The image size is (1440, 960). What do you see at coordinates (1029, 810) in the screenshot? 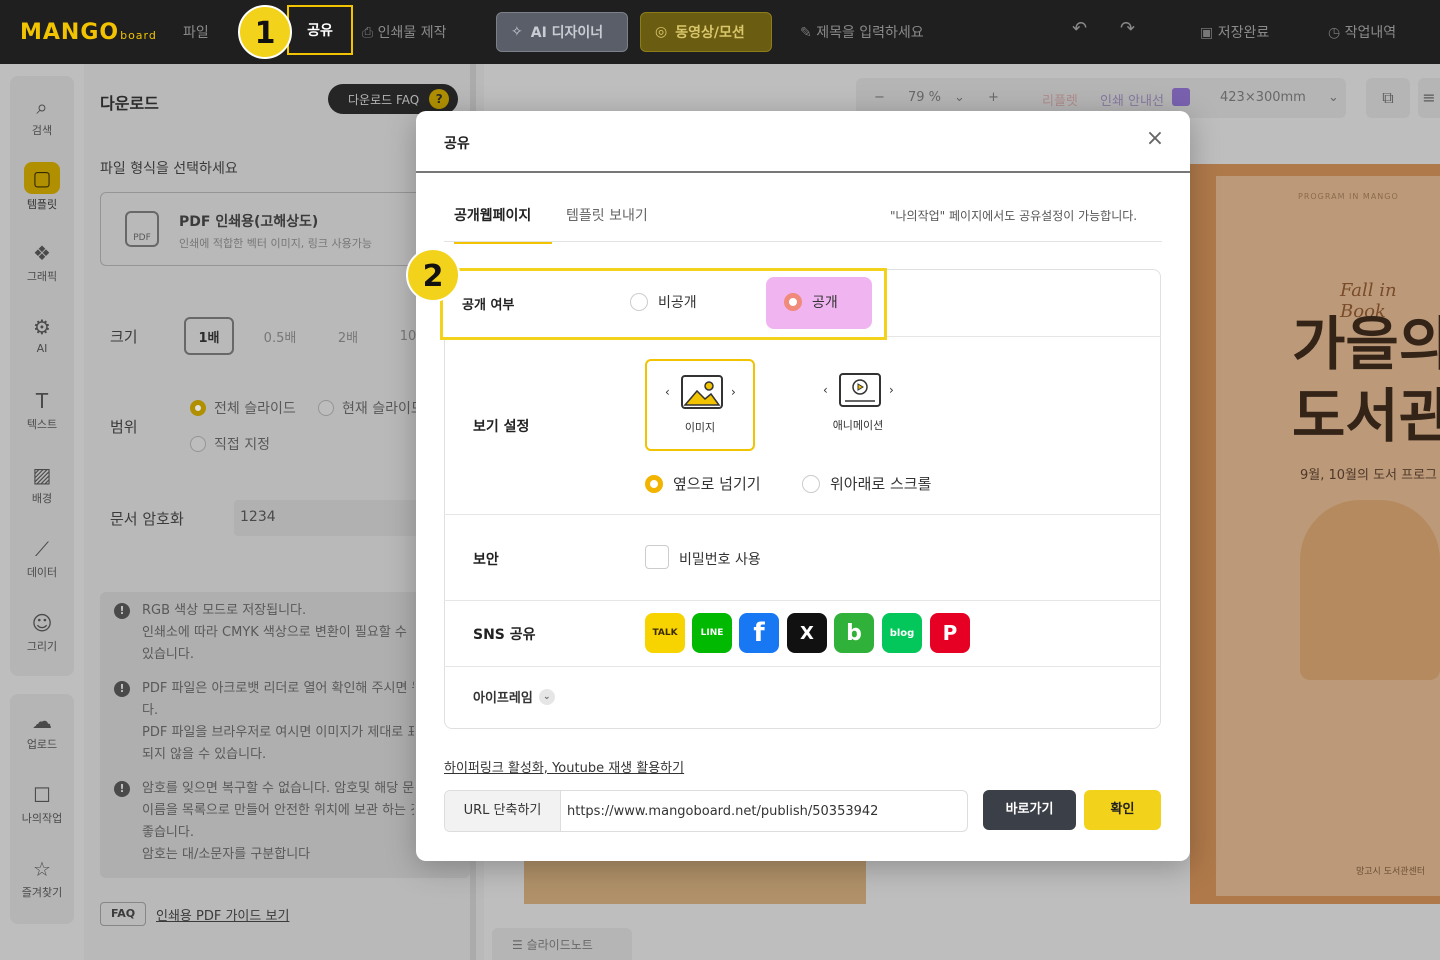
I see `go-button: 바로가기` at bounding box center [1029, 810].